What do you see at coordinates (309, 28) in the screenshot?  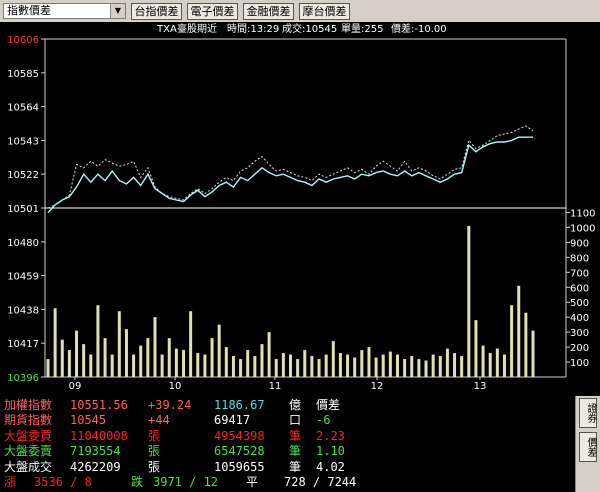 I see `status-volume: 成交:10545` at bounding box center [309, 28].